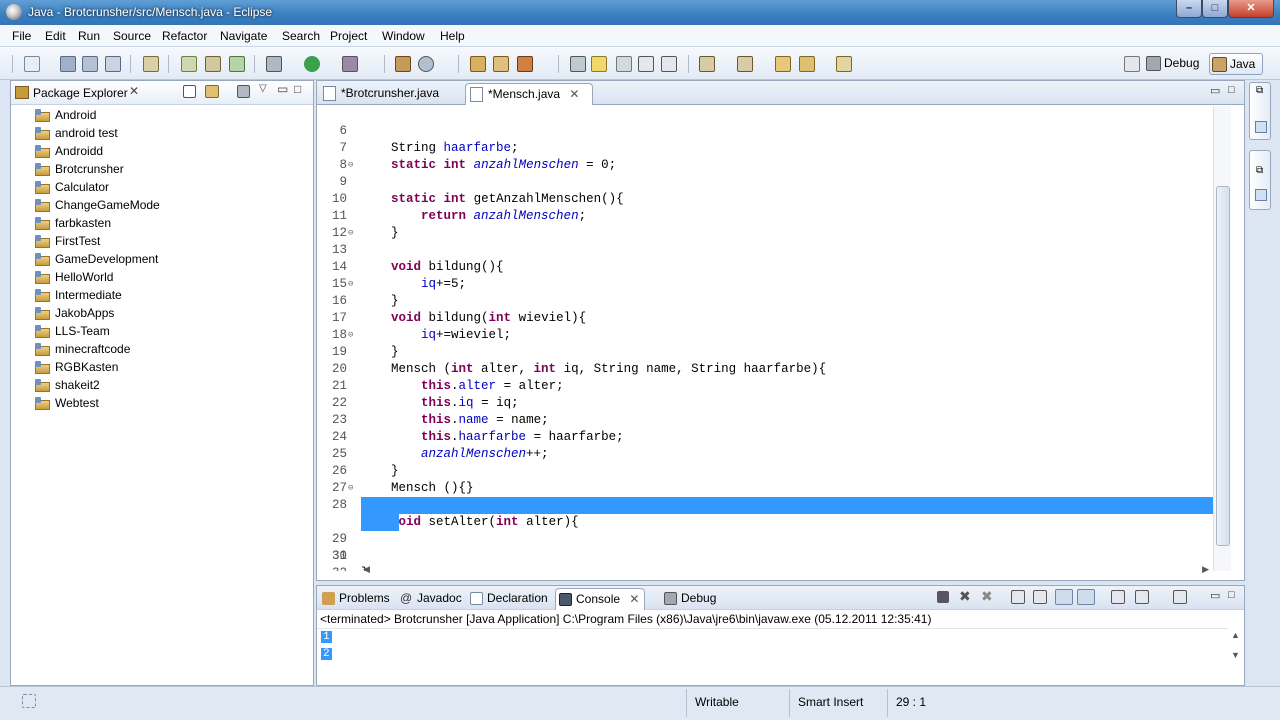 The height and width of the screenshot is (720, 1280). I want to click on scroll-left-icon: ◀, so click(366, 569).